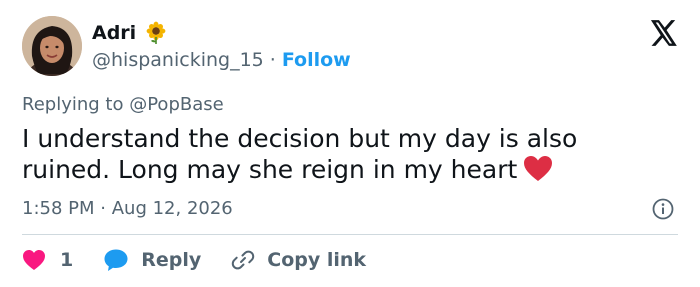 This screenshot has height=287, width=700. What do you see at coordinates (663, 209) in the screenshot?
I see `info-icon` at bounding box center [663, 209].